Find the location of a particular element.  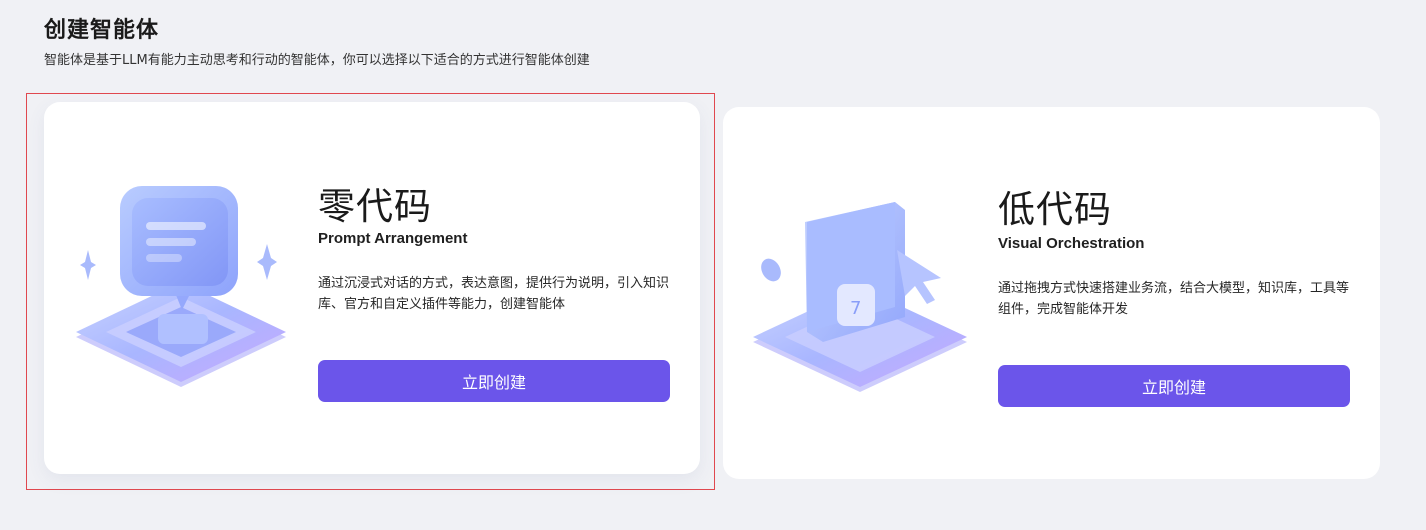

create-zero-code-button: 立即创建 is located at coordinates (494, 381).